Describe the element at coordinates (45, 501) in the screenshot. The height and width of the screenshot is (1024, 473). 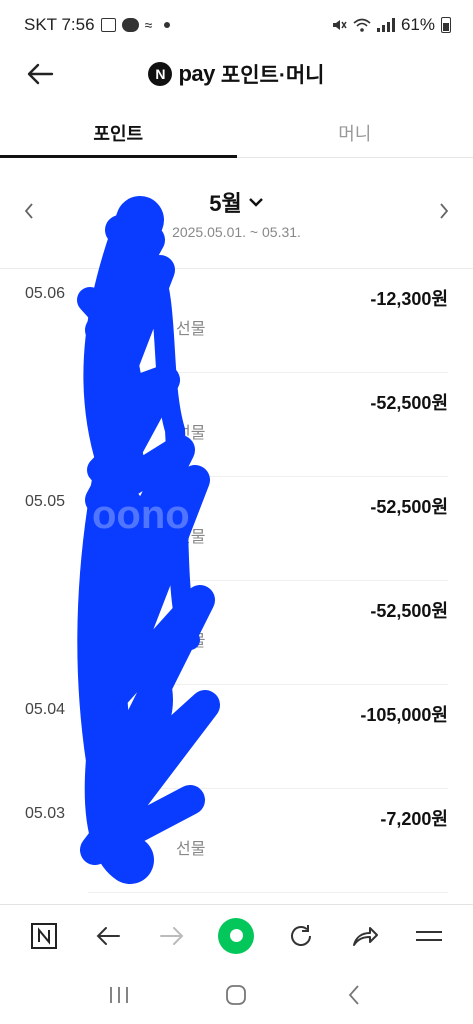
I see `transaction-date: 05.05` at that location.